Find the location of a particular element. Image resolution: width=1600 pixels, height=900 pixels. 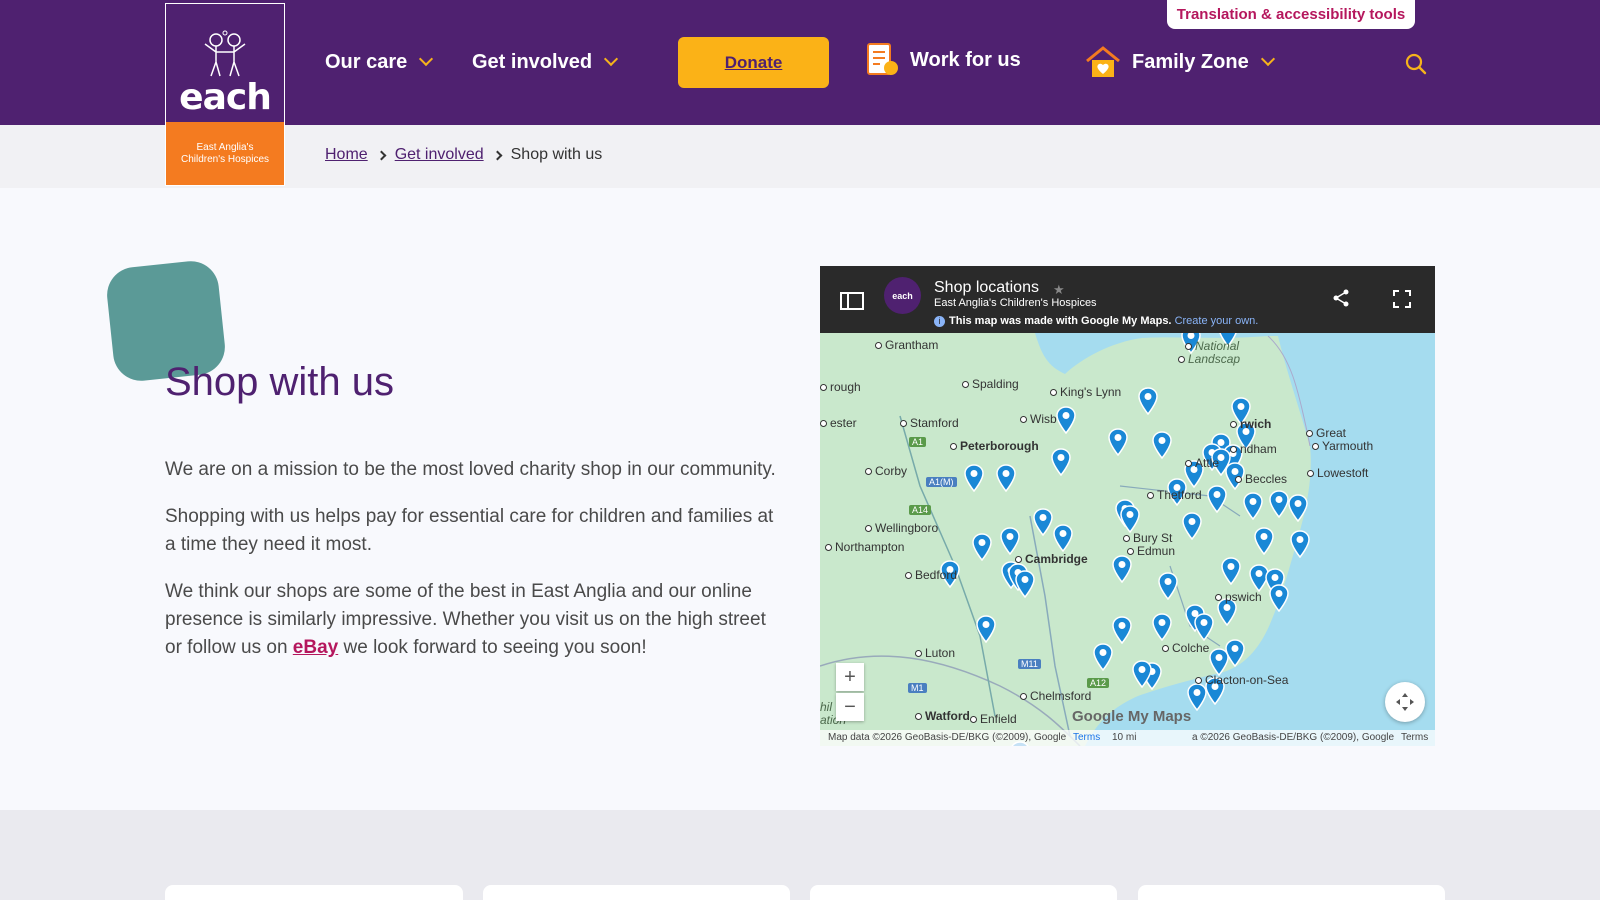

nav-our-care: Our care is located at coordinates (379, 62).